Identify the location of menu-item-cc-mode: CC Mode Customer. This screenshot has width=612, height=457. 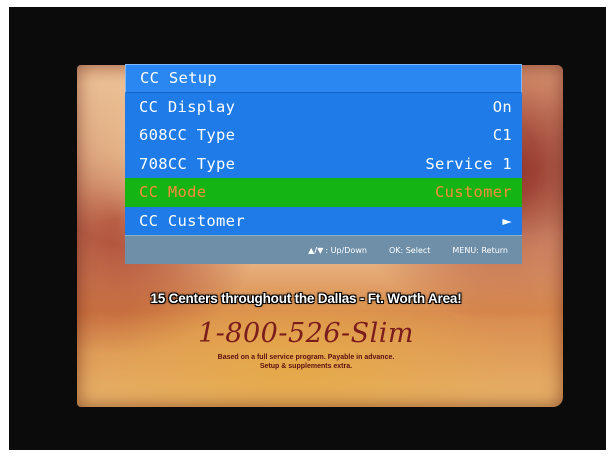
(323, 192).